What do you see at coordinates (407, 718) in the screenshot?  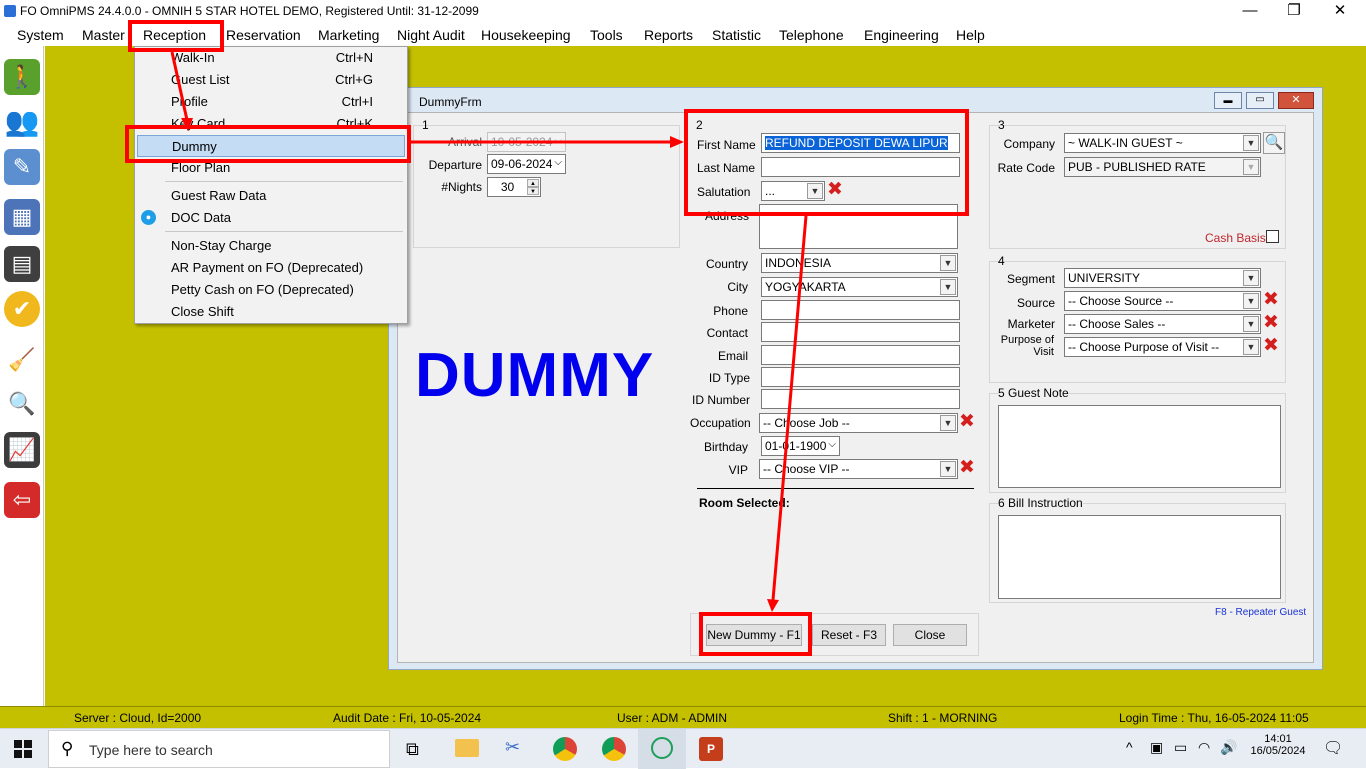 I see `status-audit-date: Audit Date : Fri, 10-05-2024` at bounding box center [407, 718].